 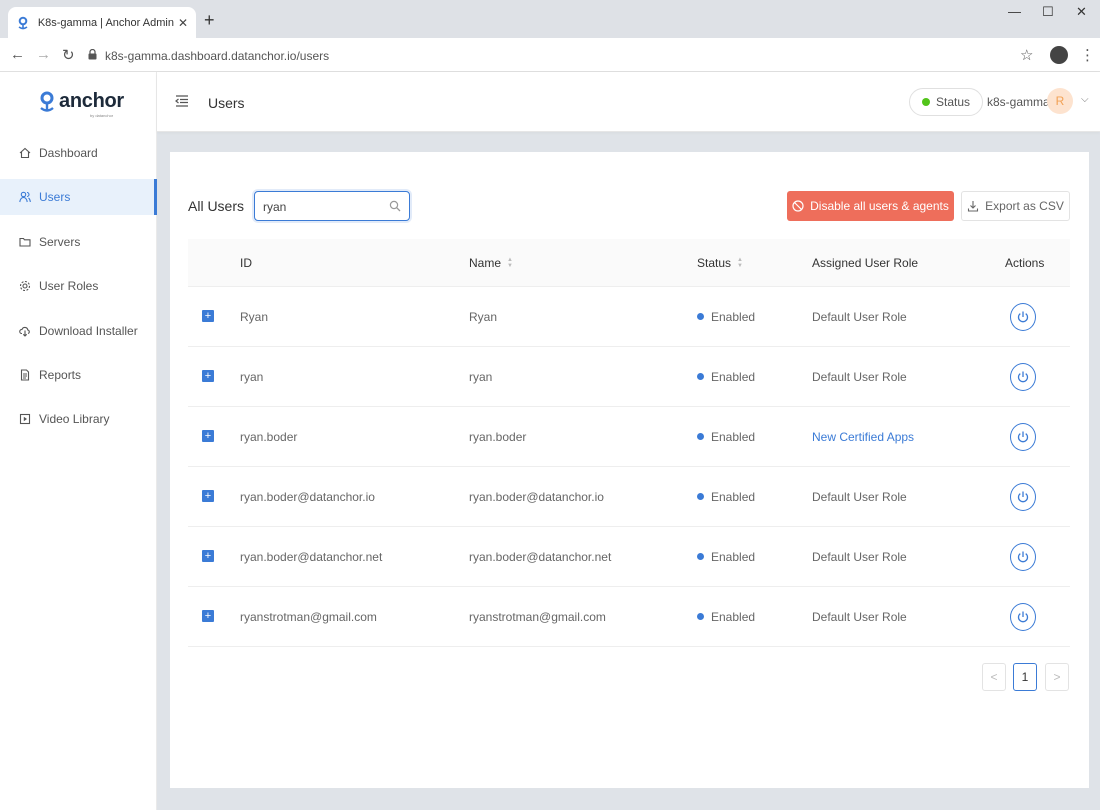 I want to click on cell-id: ryan, so click(x=252, y=377).